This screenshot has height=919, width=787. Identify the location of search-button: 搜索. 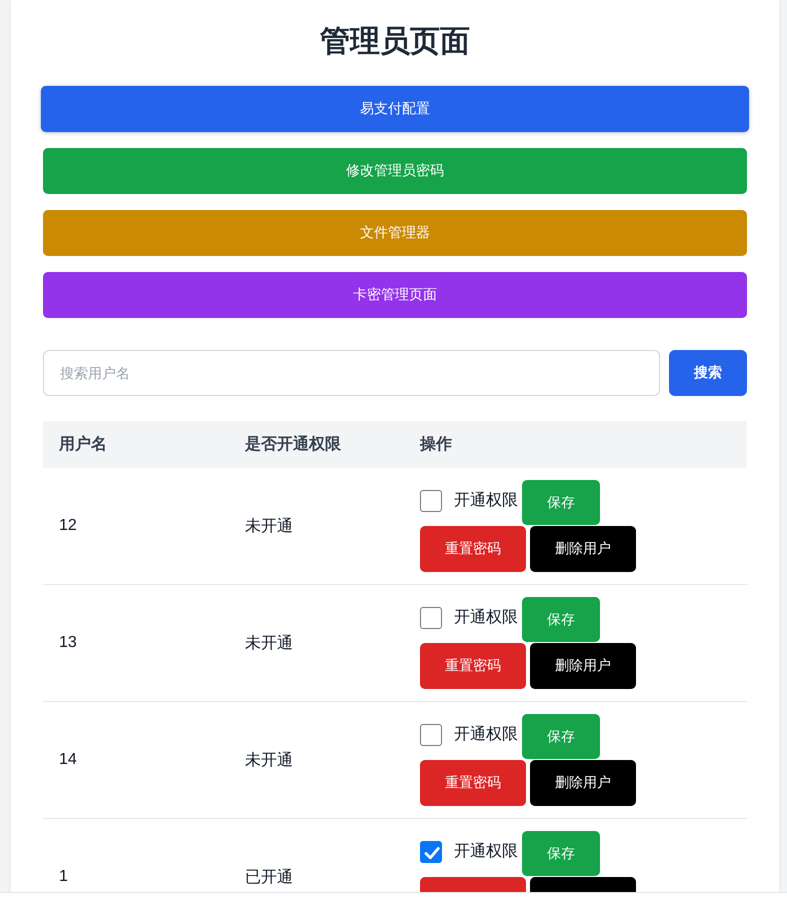
(708, 373).